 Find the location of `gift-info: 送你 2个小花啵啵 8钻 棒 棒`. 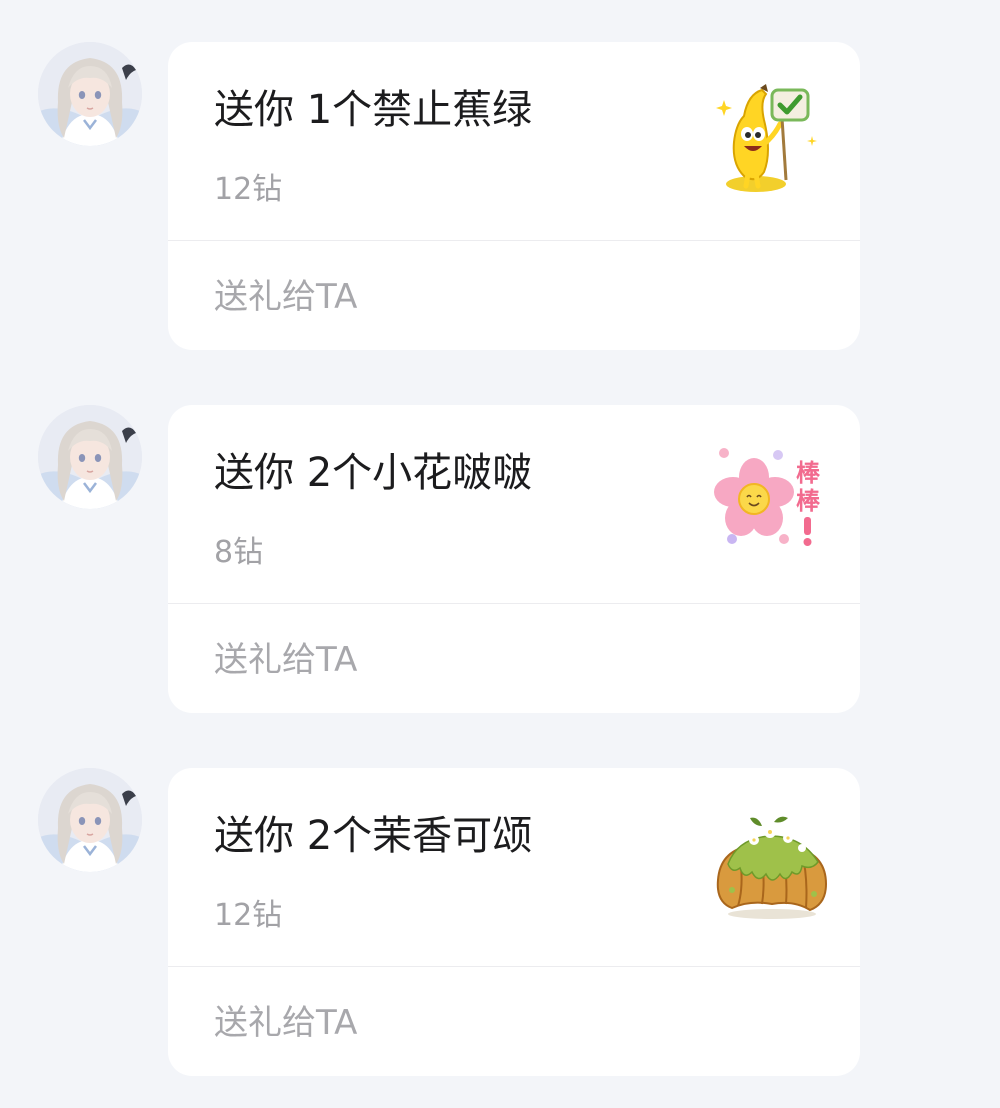

gift-info: 送你 2个小花啵啵 8钻 棒 棒 is located at coordinates (514, 504).